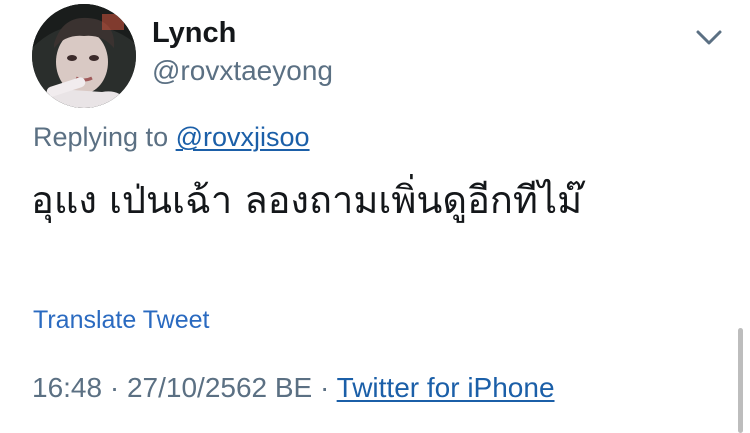 The image size is (750, 433). Describe the element at coordinates (446, 387) in the screenshot. I see `tweet-source-link: Twitter for iPhone` at that location.